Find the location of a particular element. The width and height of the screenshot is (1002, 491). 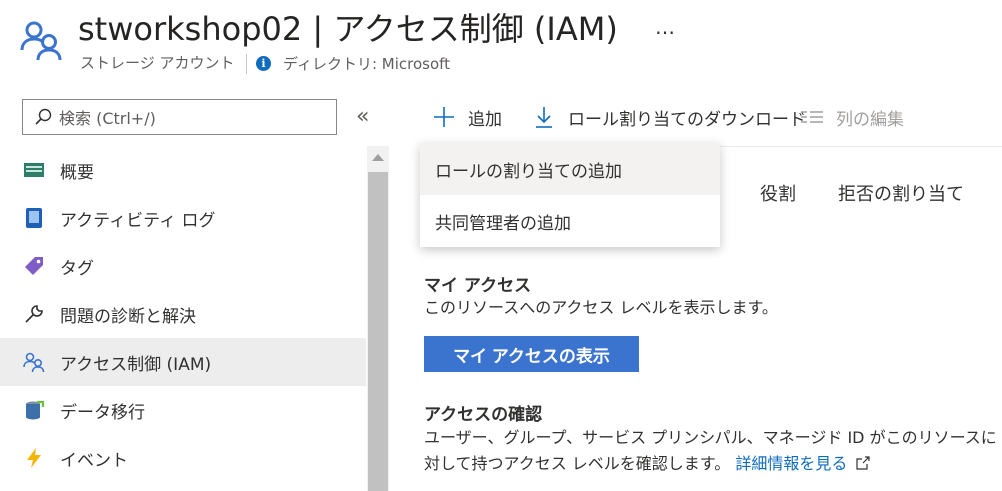

sidebar-item-access-control: アクセス制御 (IAM) is located at coordinates (183, 362).